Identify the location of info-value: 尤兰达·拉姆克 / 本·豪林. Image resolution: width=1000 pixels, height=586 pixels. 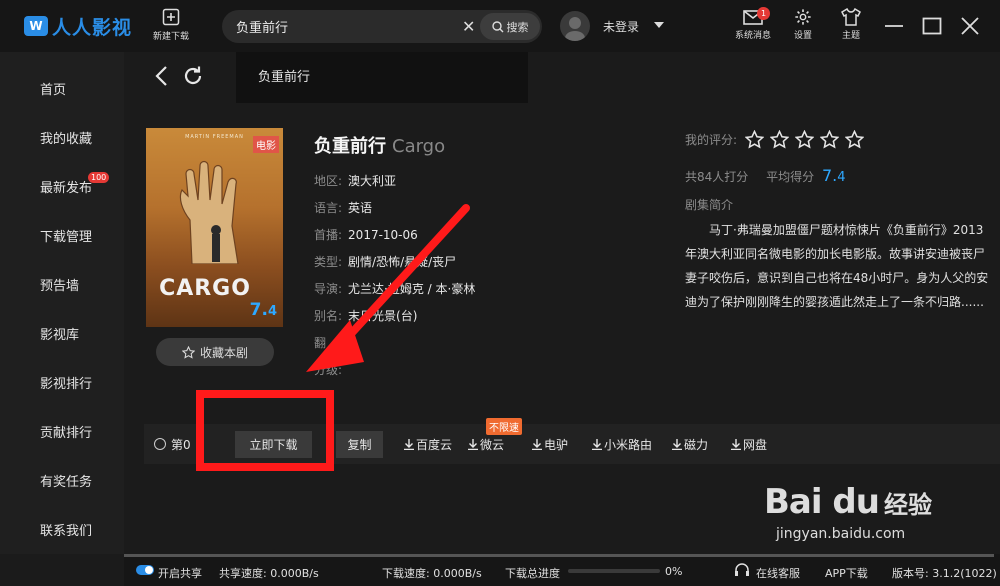
(411, 289).